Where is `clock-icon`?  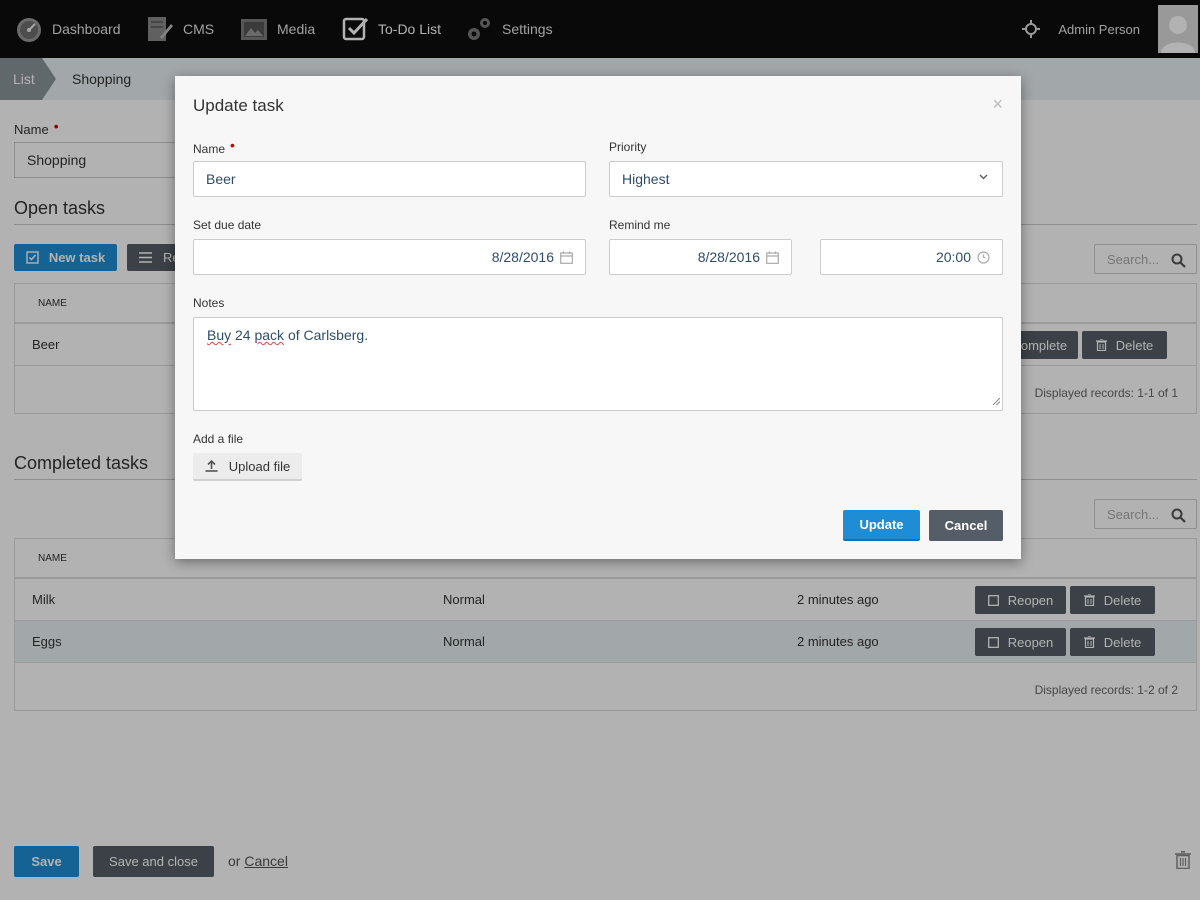 clock-icon is located at coordinates (983, 257).